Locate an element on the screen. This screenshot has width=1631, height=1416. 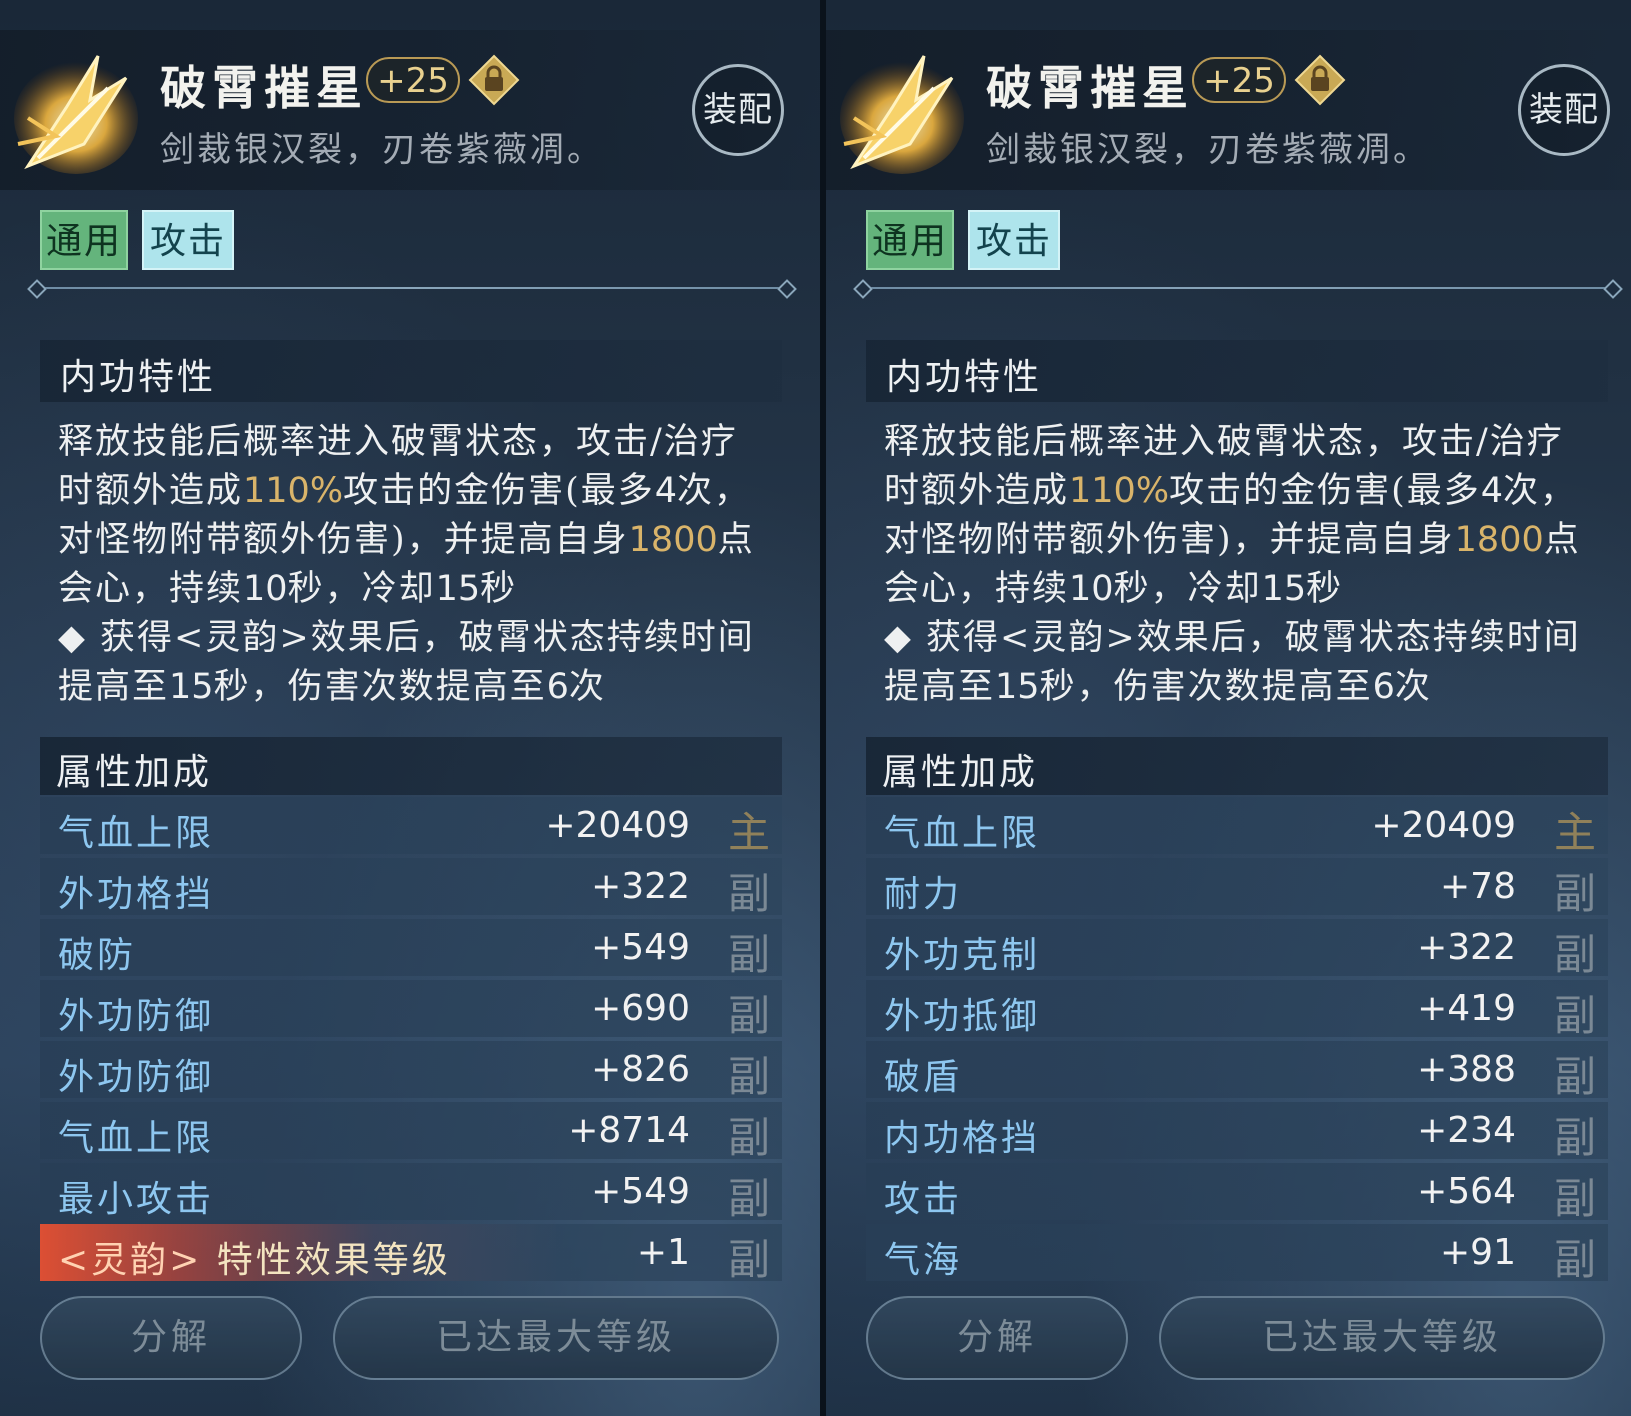
attr-value: +388 is located at coordinates (1466, 1069).